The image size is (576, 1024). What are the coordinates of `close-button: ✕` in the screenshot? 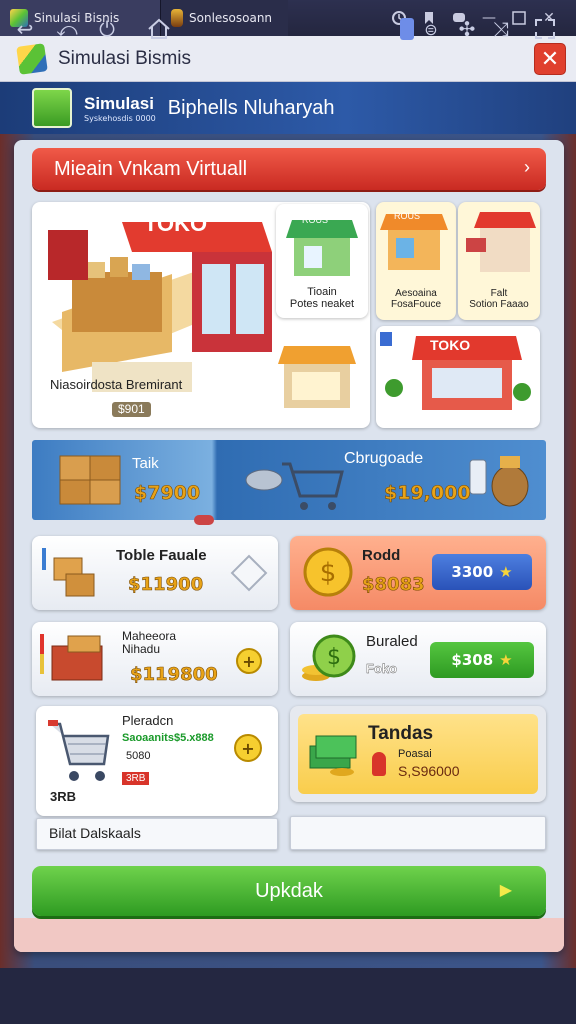 It's located at (550, 59).